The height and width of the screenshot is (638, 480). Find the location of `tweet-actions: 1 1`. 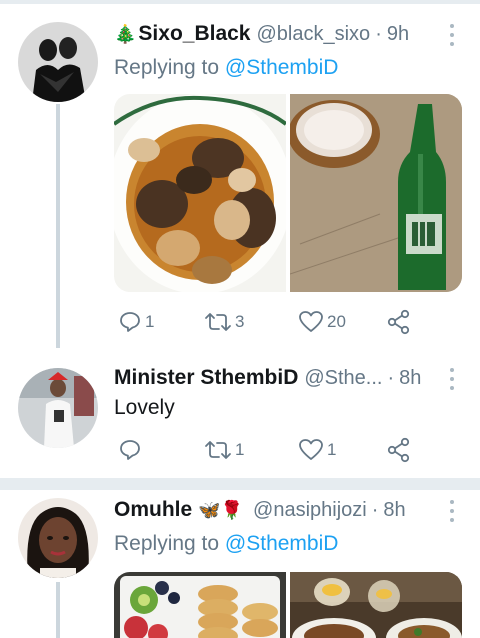

tweet-actions: 1 1 is located at coordinates (279, 450).